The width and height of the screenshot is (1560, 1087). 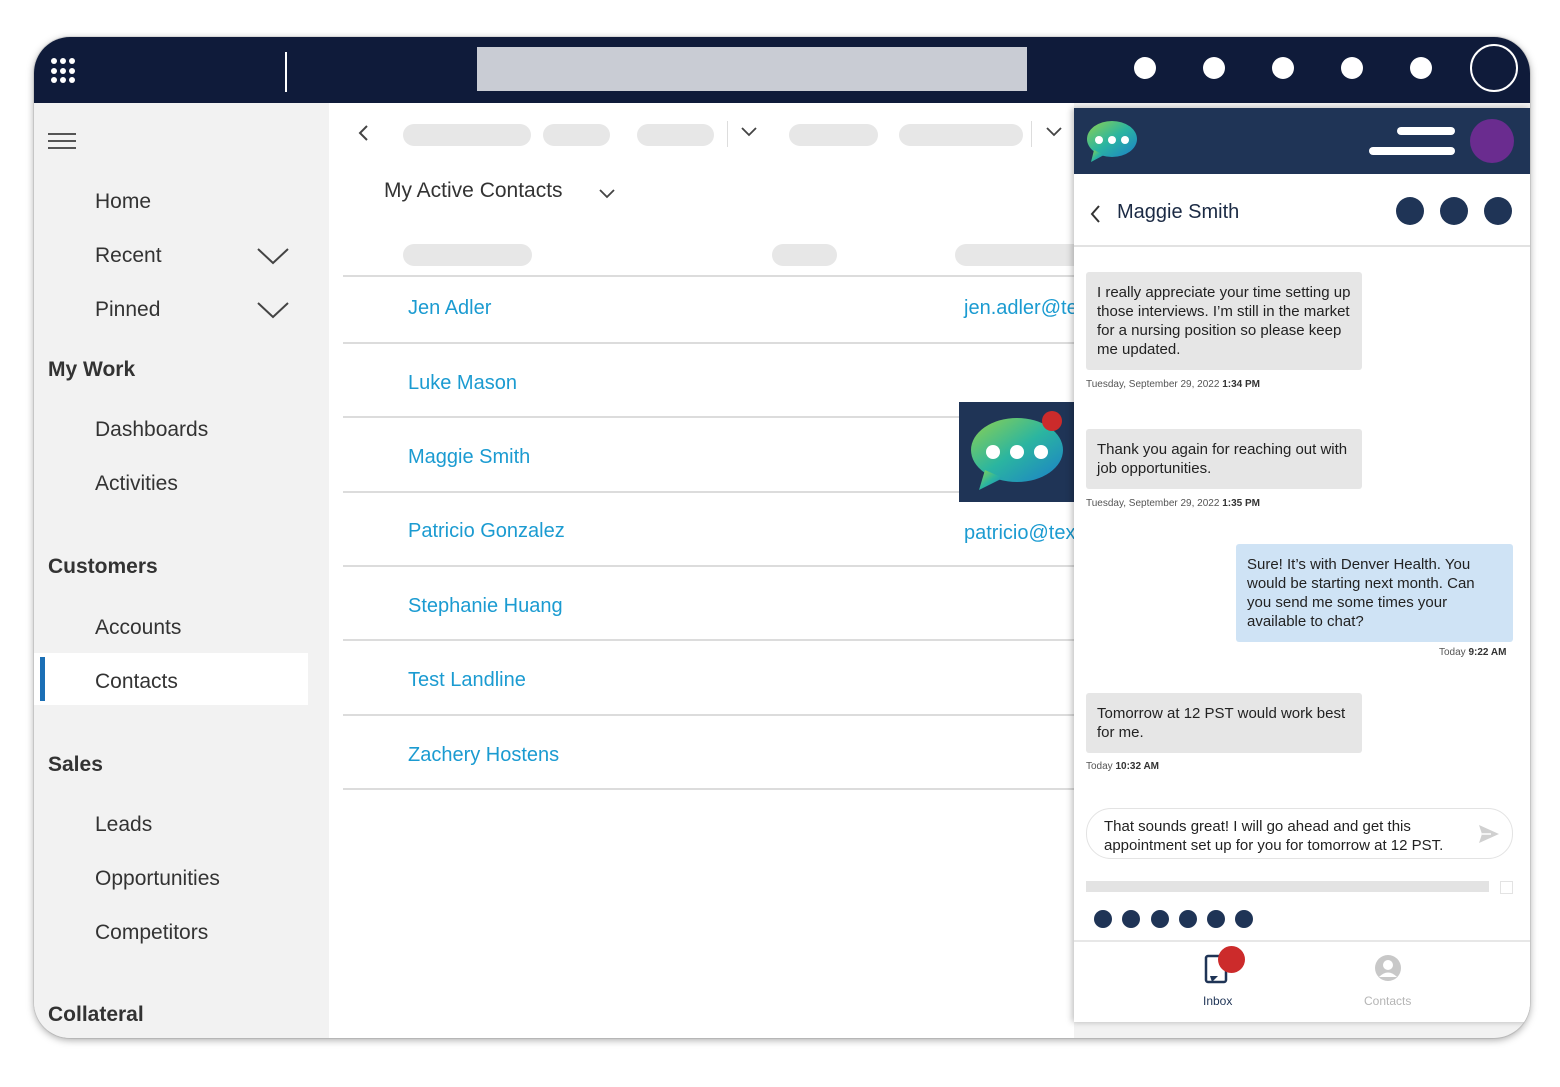 I want to click on contact-name-link: Maggie Smith, so click(x=469, y=457).